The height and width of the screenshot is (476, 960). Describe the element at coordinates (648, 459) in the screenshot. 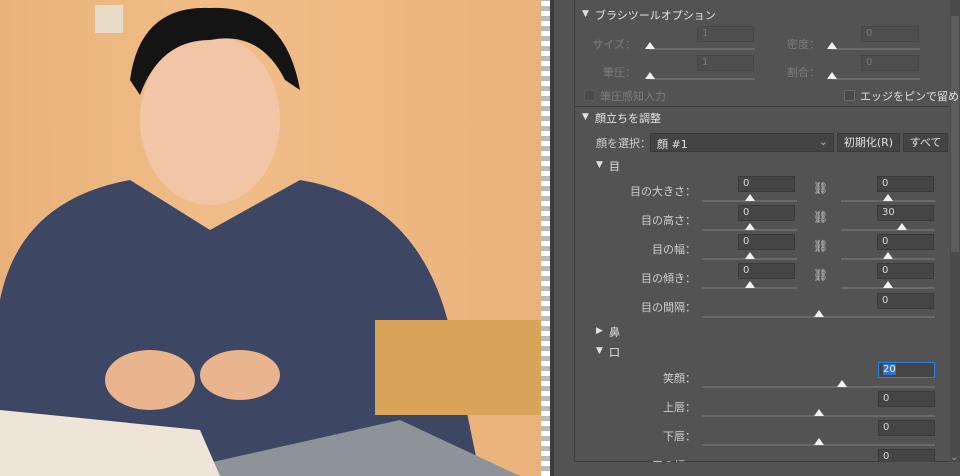

I see `mouth-row-label: 口の幅：` at that location.